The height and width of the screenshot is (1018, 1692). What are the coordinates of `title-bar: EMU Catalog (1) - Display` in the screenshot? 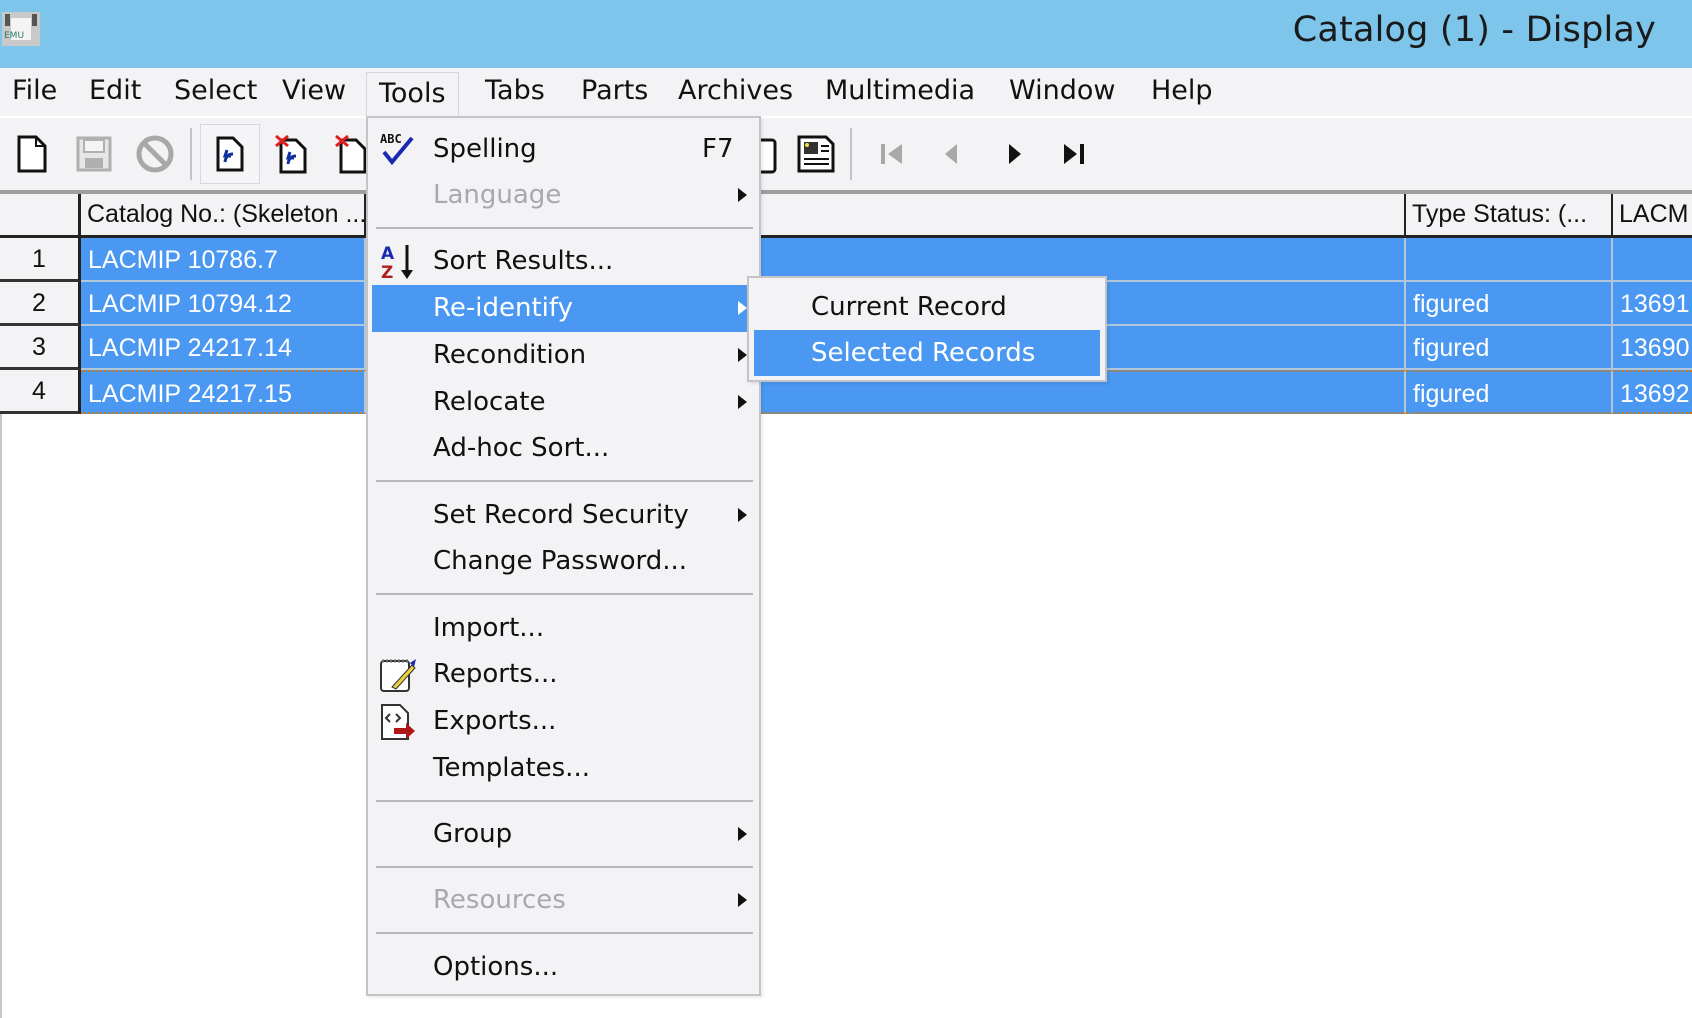 It's located at (846, 34).